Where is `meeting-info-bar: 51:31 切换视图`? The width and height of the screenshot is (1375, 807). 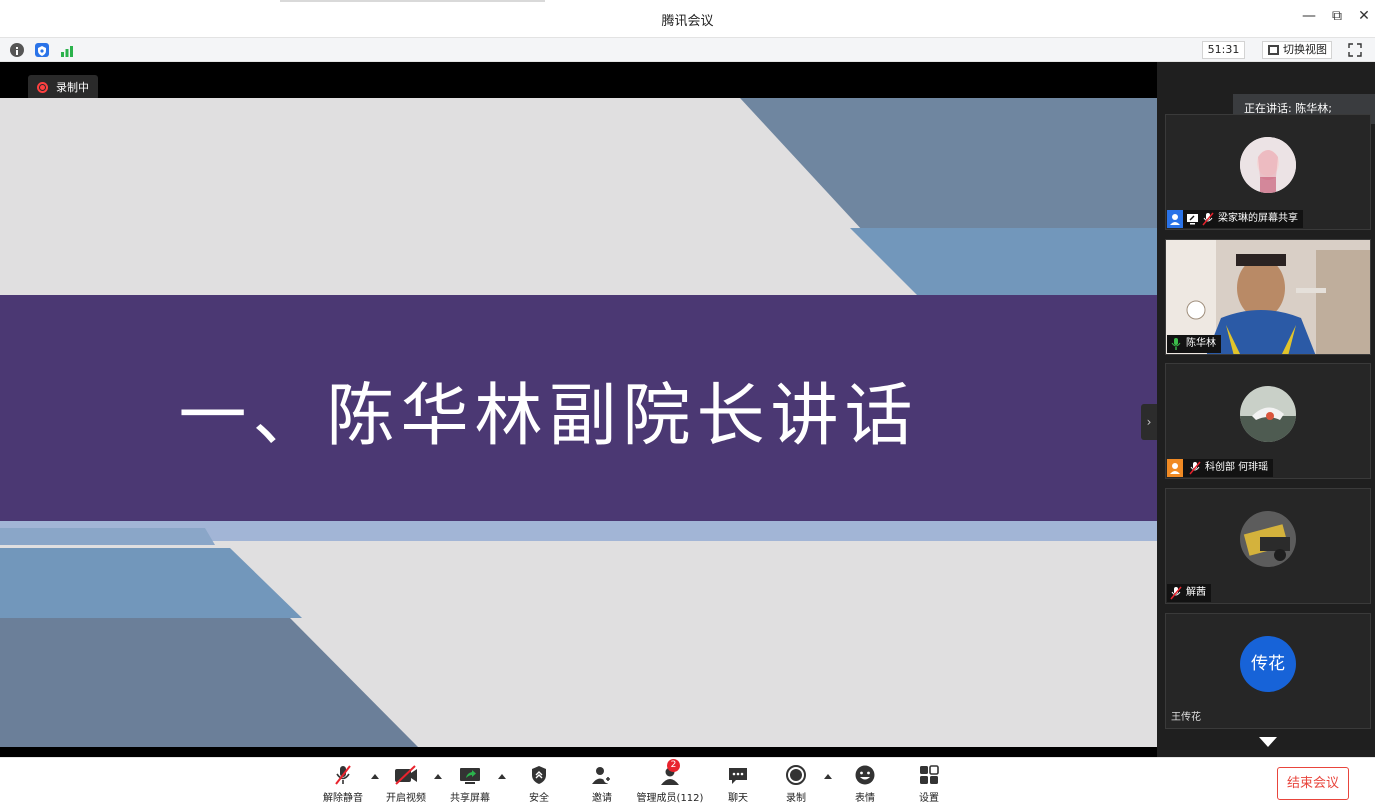 meeting-info-bar: 51:31 切换视图 is located at coordinates (687, 49).